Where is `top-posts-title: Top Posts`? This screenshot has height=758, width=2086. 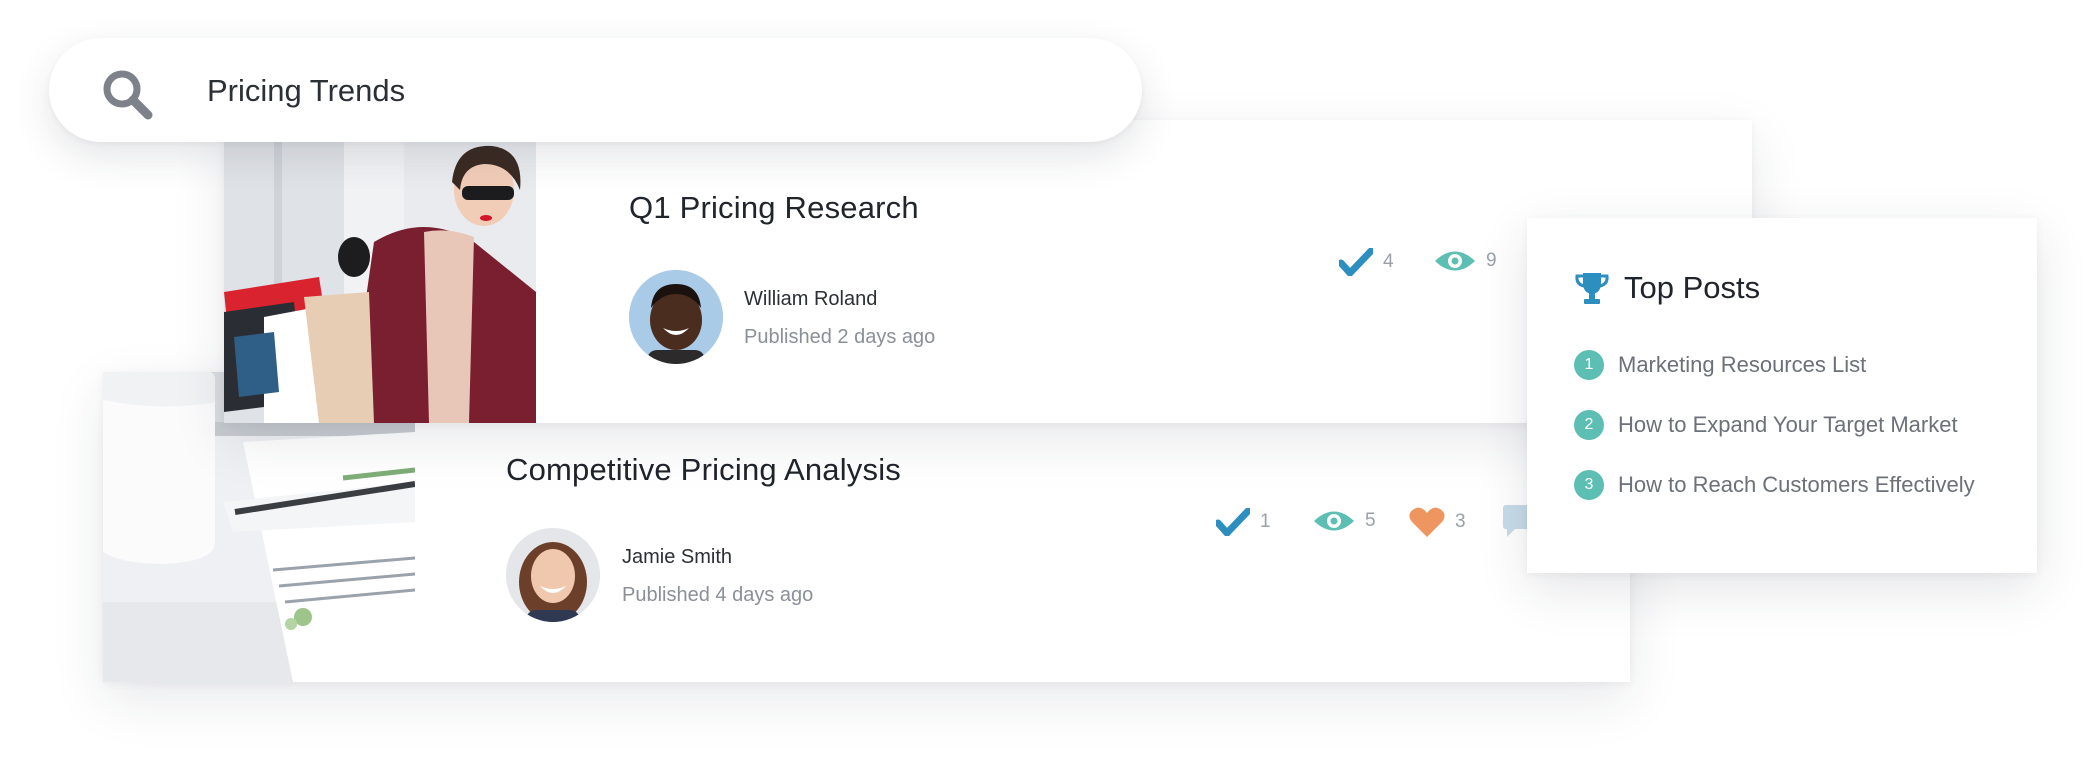 top-posts-title: Top Posts is located at coordinates (1692, 287).